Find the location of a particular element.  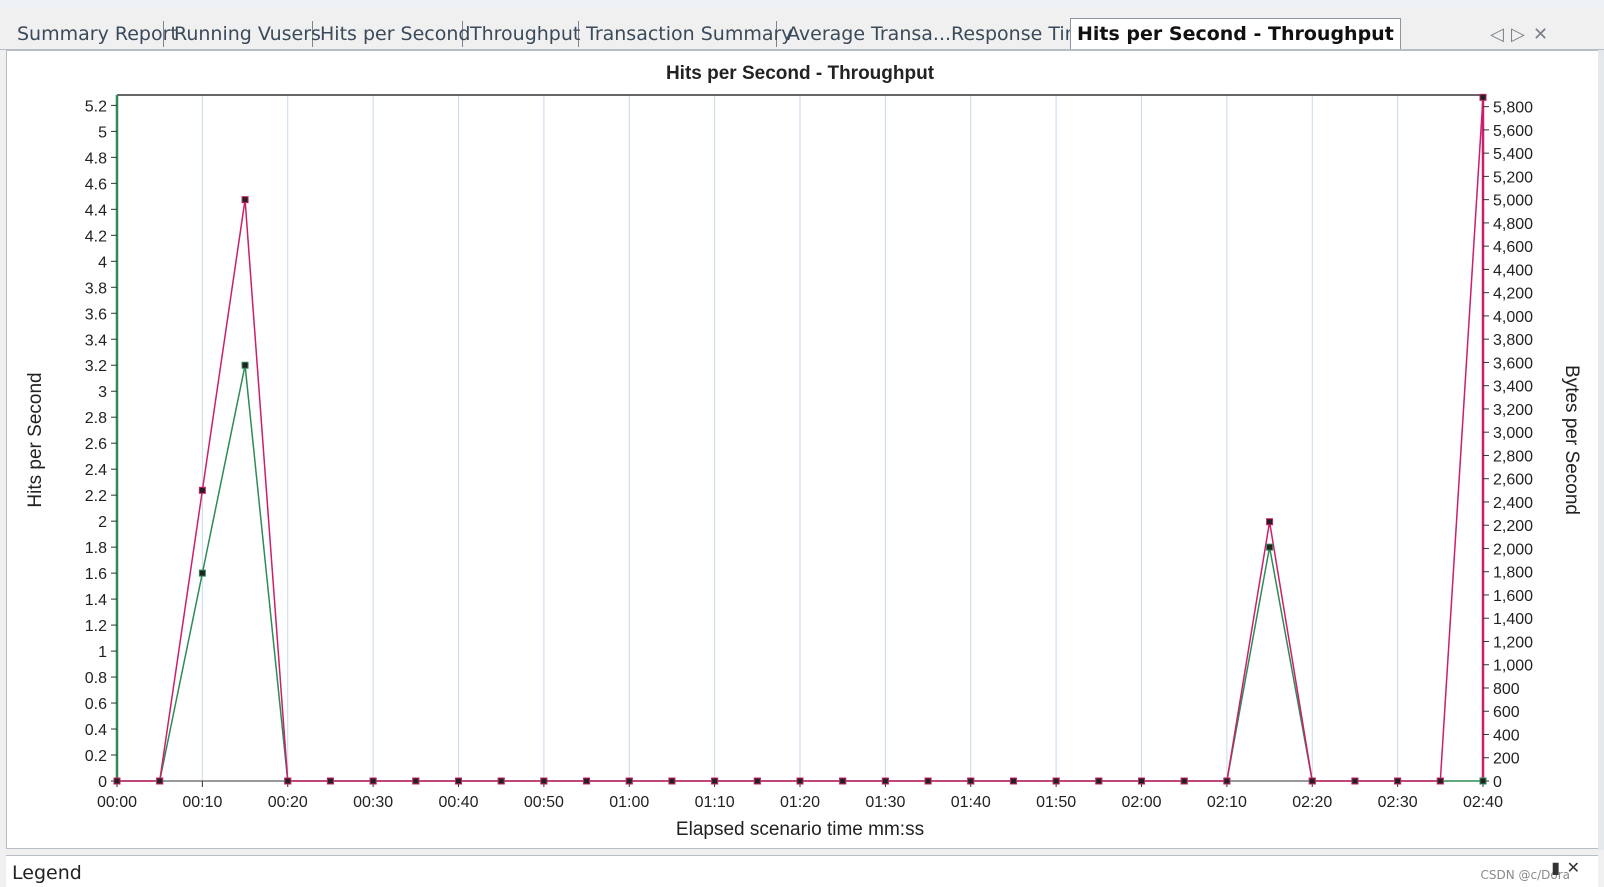

pin-icon: ▮ is located at coordinates (1555, 867).